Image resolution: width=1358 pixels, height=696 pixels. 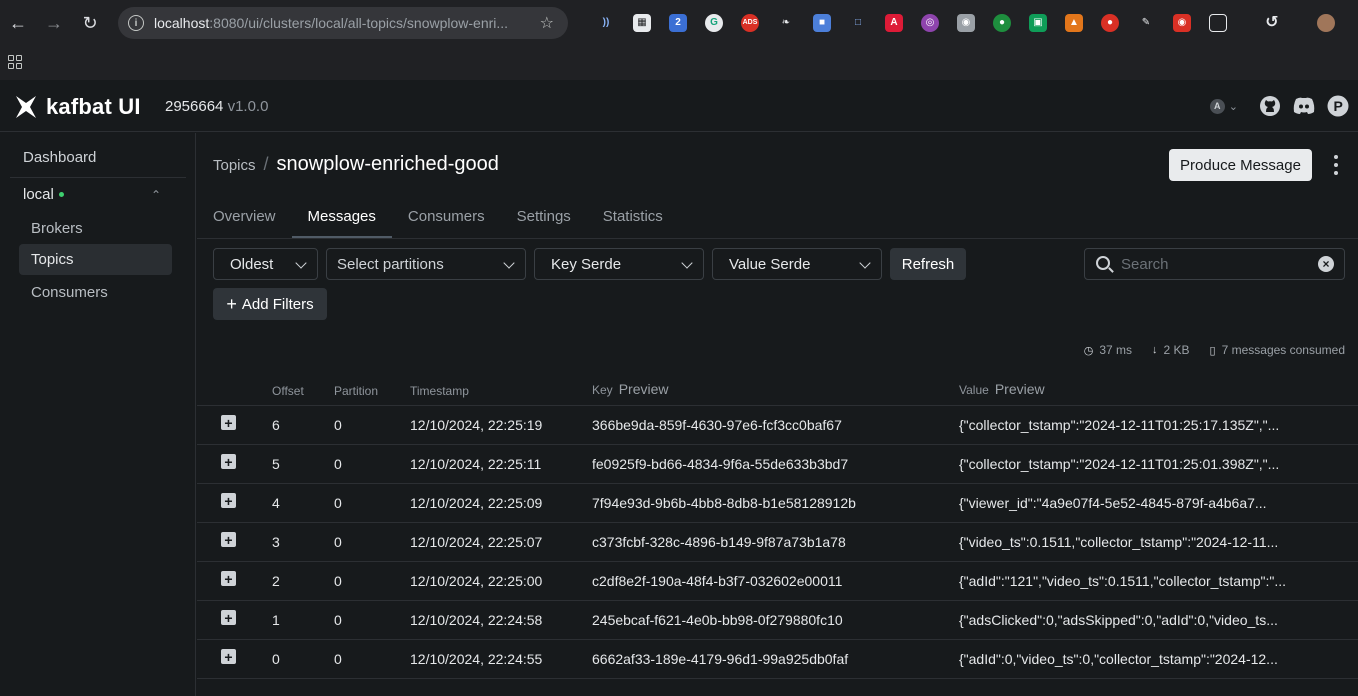 I want to click on cell-offset: 3, so click(x=276, y=542).